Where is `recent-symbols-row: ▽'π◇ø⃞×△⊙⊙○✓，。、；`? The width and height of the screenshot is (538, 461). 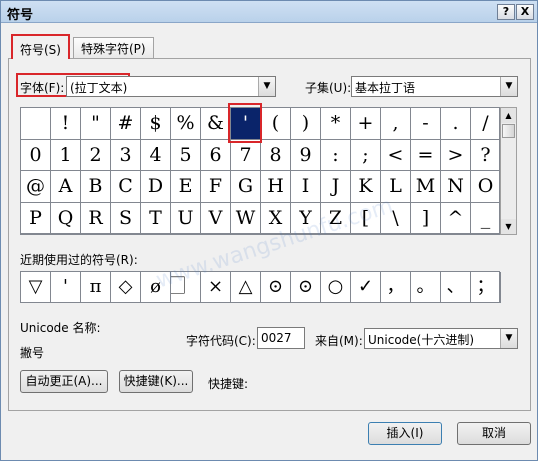
recent-symbols-row: ▽'π◇ø⃞×△⊙⊙○✓，。、； is located at coordinates (260, 287).